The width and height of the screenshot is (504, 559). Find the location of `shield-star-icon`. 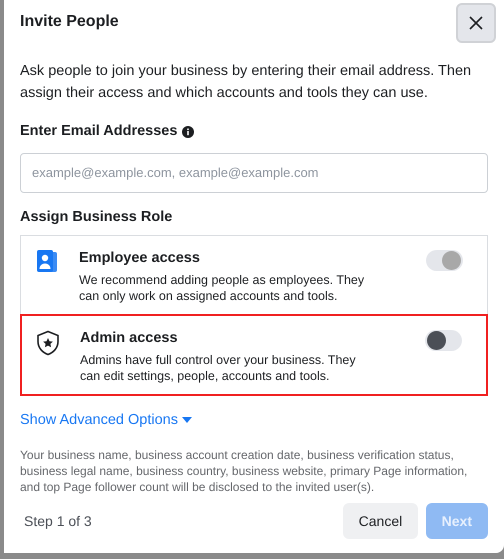

shield-star-icon is located at coordinates (48, 343).